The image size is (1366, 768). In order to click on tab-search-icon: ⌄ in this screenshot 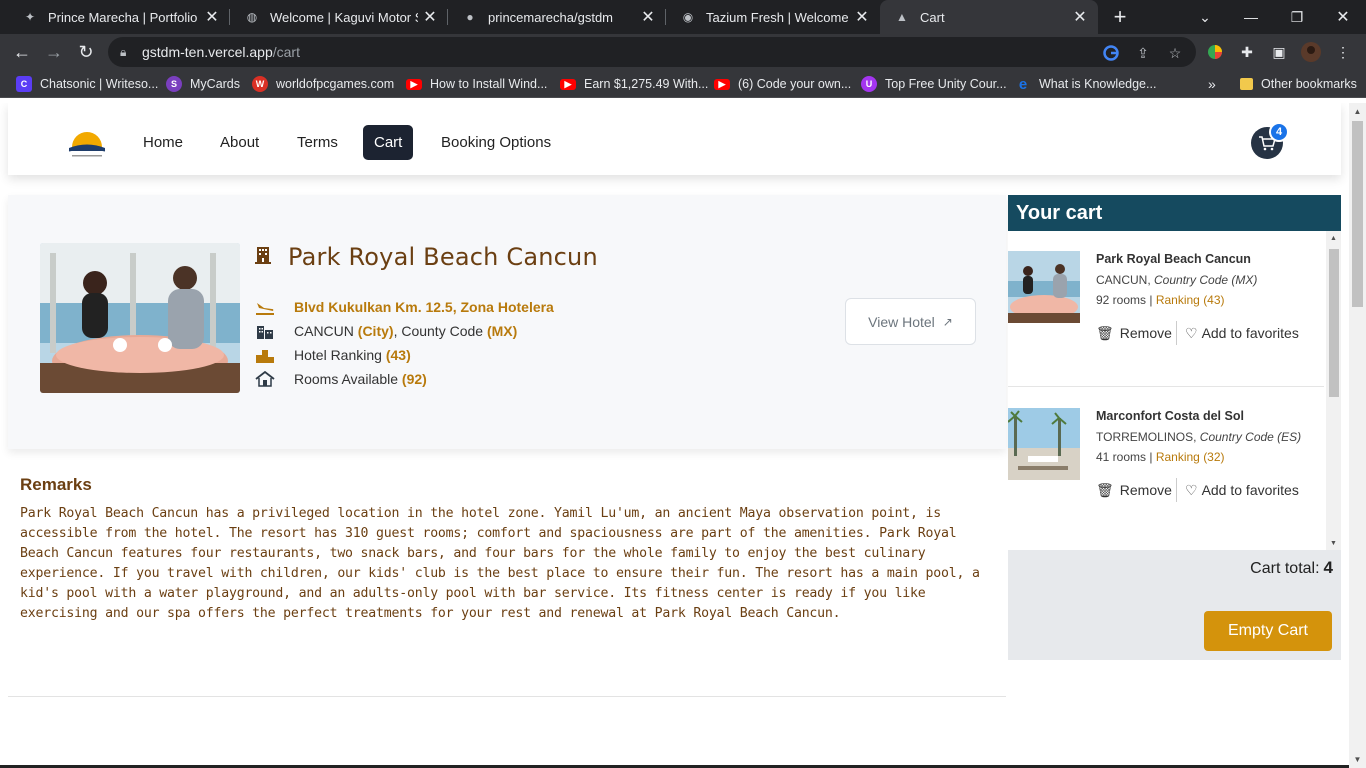, I will do `click(1205, 17)`.